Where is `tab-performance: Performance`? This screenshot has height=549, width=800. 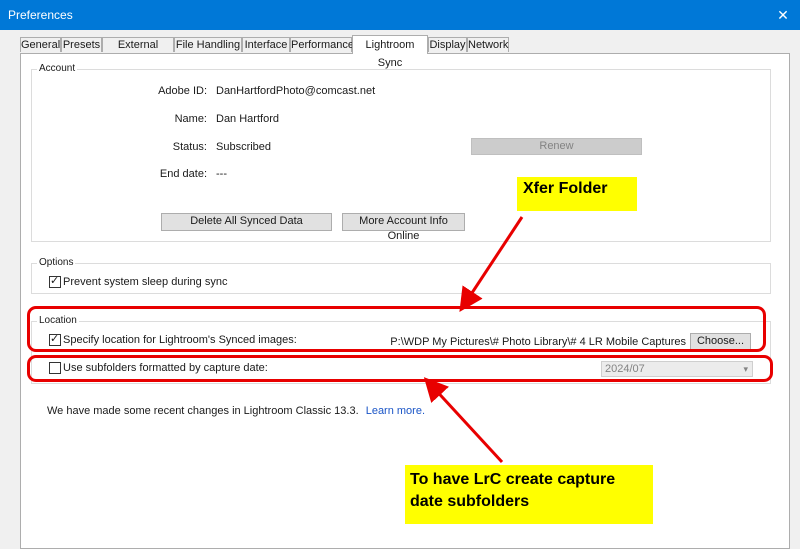 tab-performance: Performance is located at coordinates (322, 44).